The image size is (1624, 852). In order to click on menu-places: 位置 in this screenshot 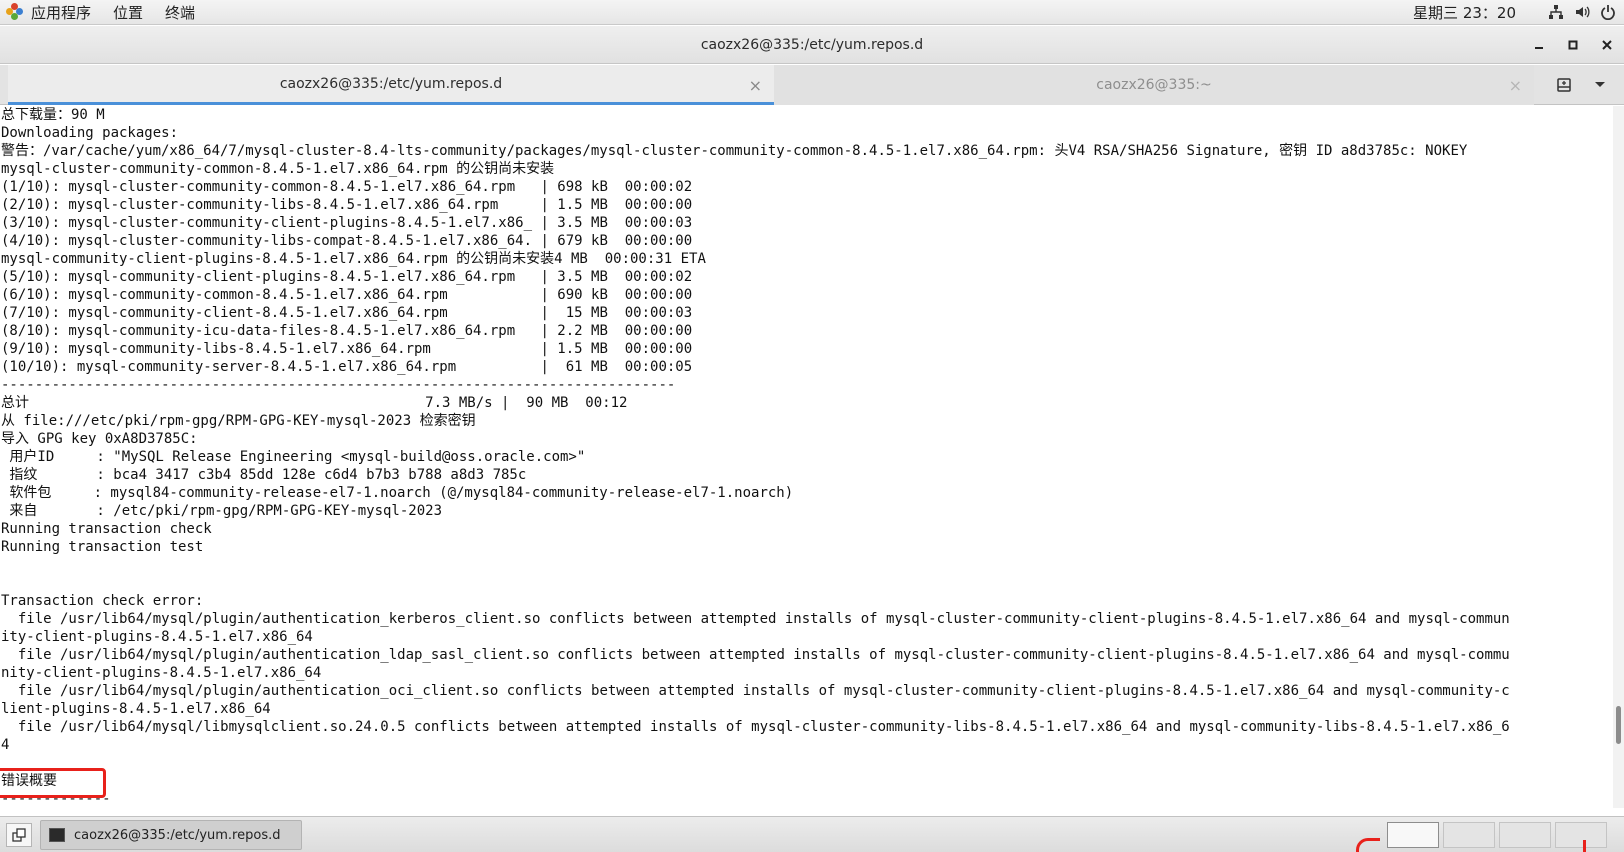, I will do `click(128, 12)`.